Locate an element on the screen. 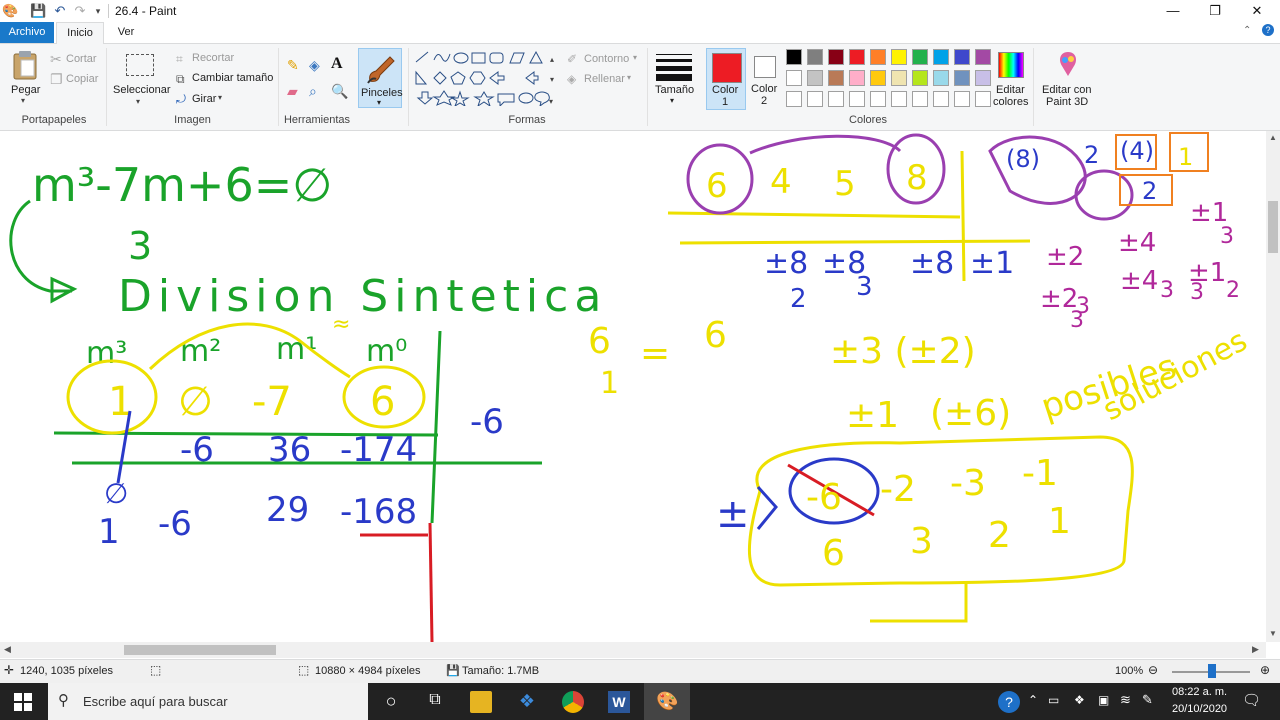  paste-dropdown-icon: ▾ is located at coordinates (23, 100).